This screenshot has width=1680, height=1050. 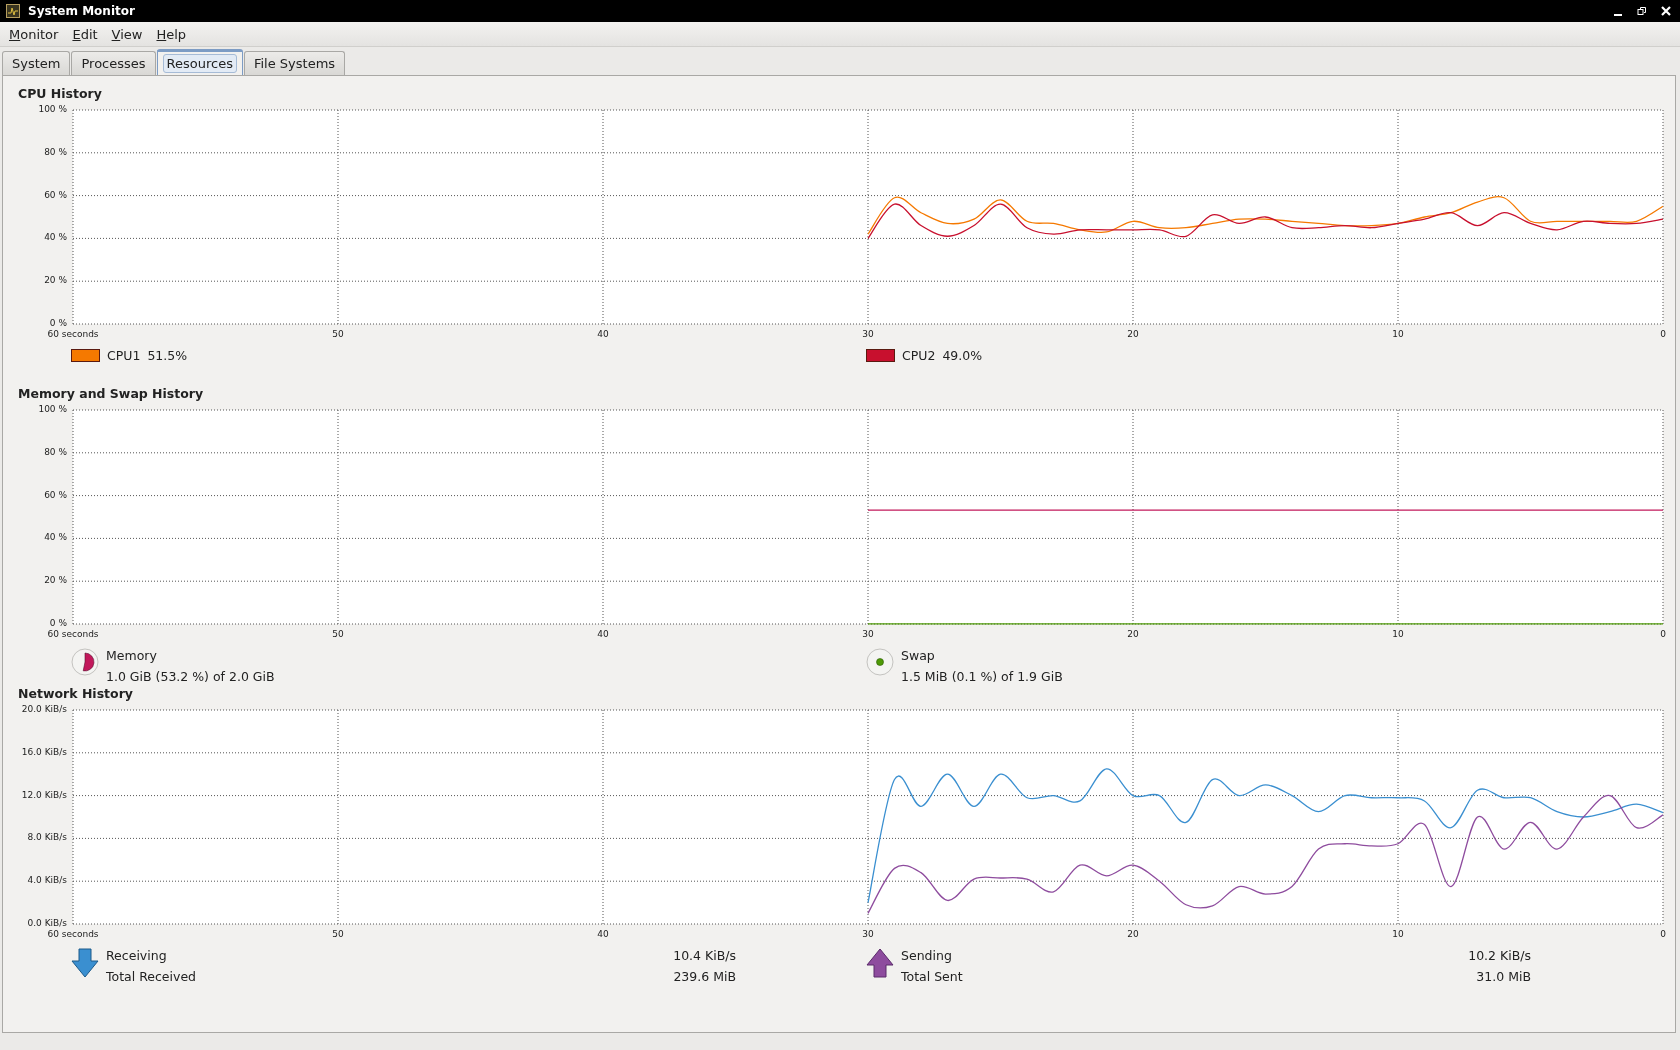 What do you see at coordinates (36, 63) in the screenshot?
I see `tab: System` at bounding box center [36, 63].